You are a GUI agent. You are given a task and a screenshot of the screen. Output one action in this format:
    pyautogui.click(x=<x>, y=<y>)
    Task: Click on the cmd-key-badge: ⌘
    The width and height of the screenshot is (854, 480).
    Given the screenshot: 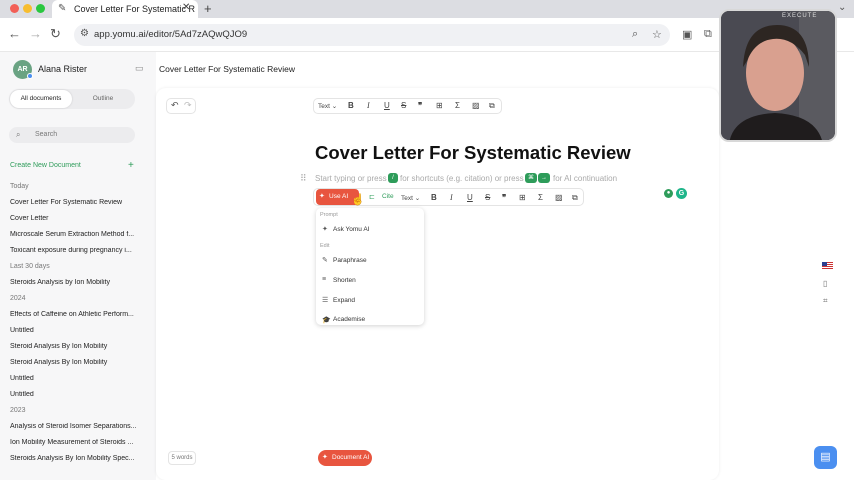 What is the action you would take?
    pyautogui.click(x=531, y=178)
    